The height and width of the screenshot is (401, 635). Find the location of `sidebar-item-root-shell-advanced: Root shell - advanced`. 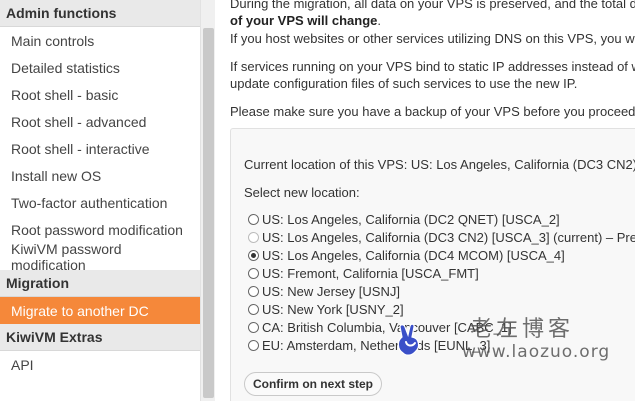

sidebar-item-root-shell-advanced: Root shell - advanced is located at coordinates (100, 121).